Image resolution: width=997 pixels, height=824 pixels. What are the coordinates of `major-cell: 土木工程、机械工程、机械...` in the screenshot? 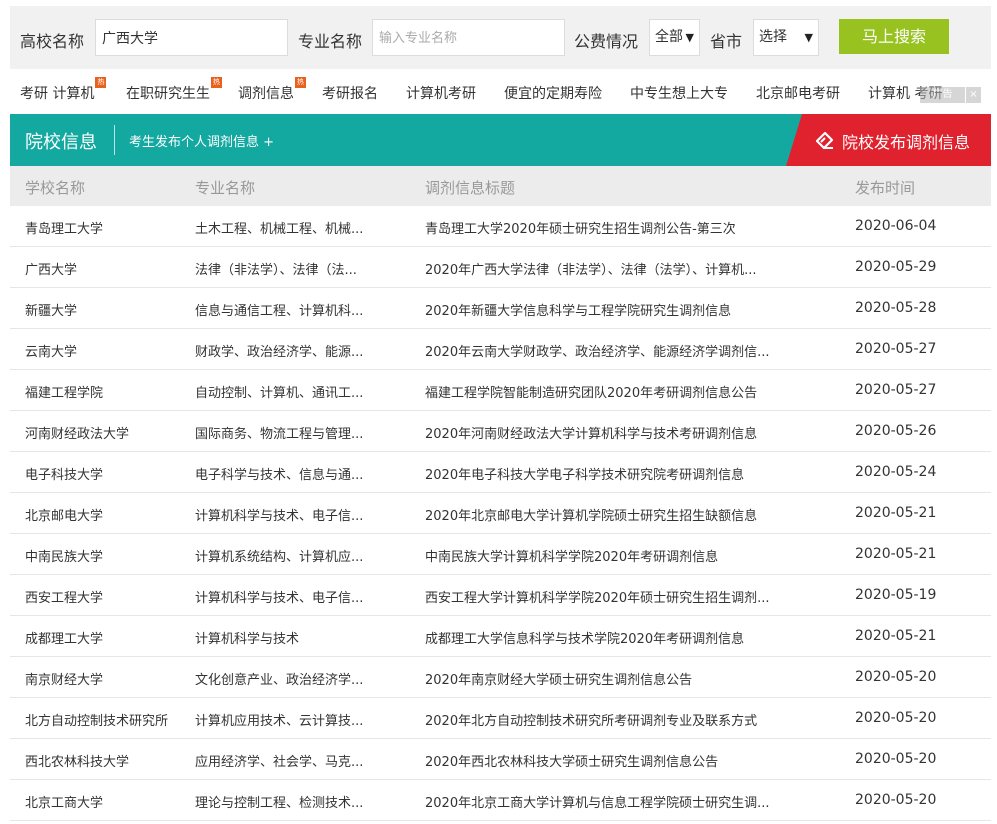 It's located at (285, 227).